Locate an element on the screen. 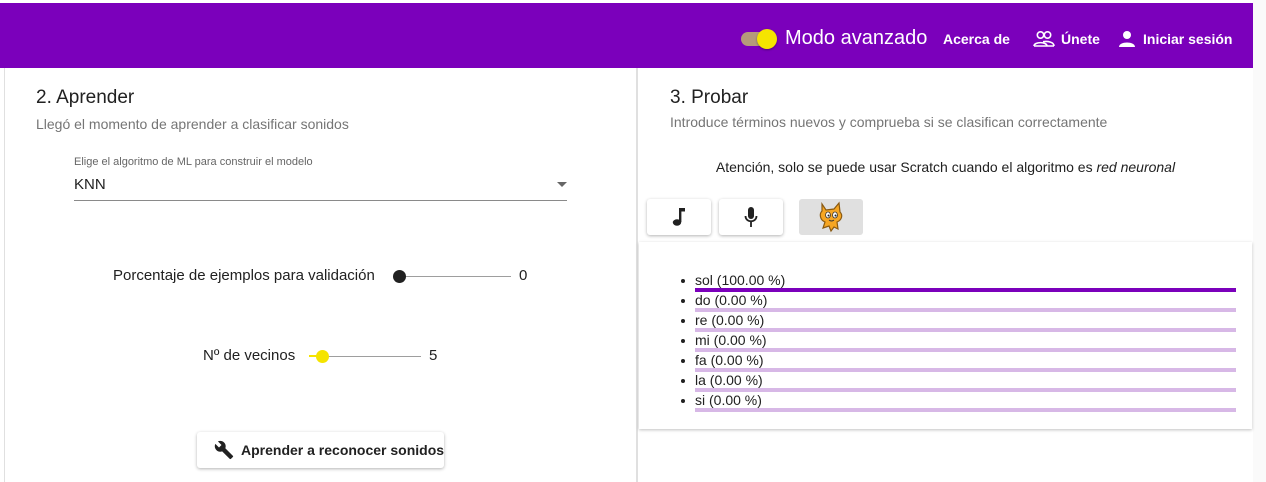 The image size is (1266, 482). column-divider is located at coordinates (637, 275).